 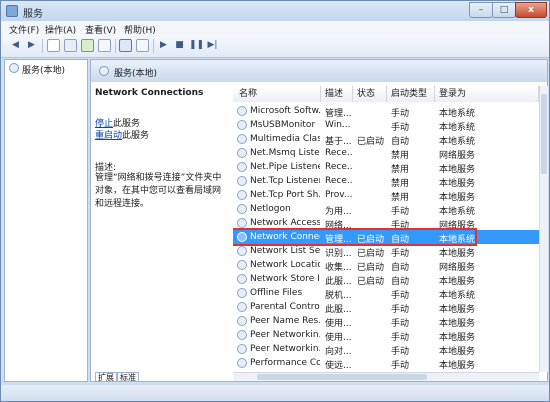 What do you see at coordinates (43, 69) in the screenshot?
I see `tree-item-services-local: 服务(本地)` at bounding box center [43, 69].